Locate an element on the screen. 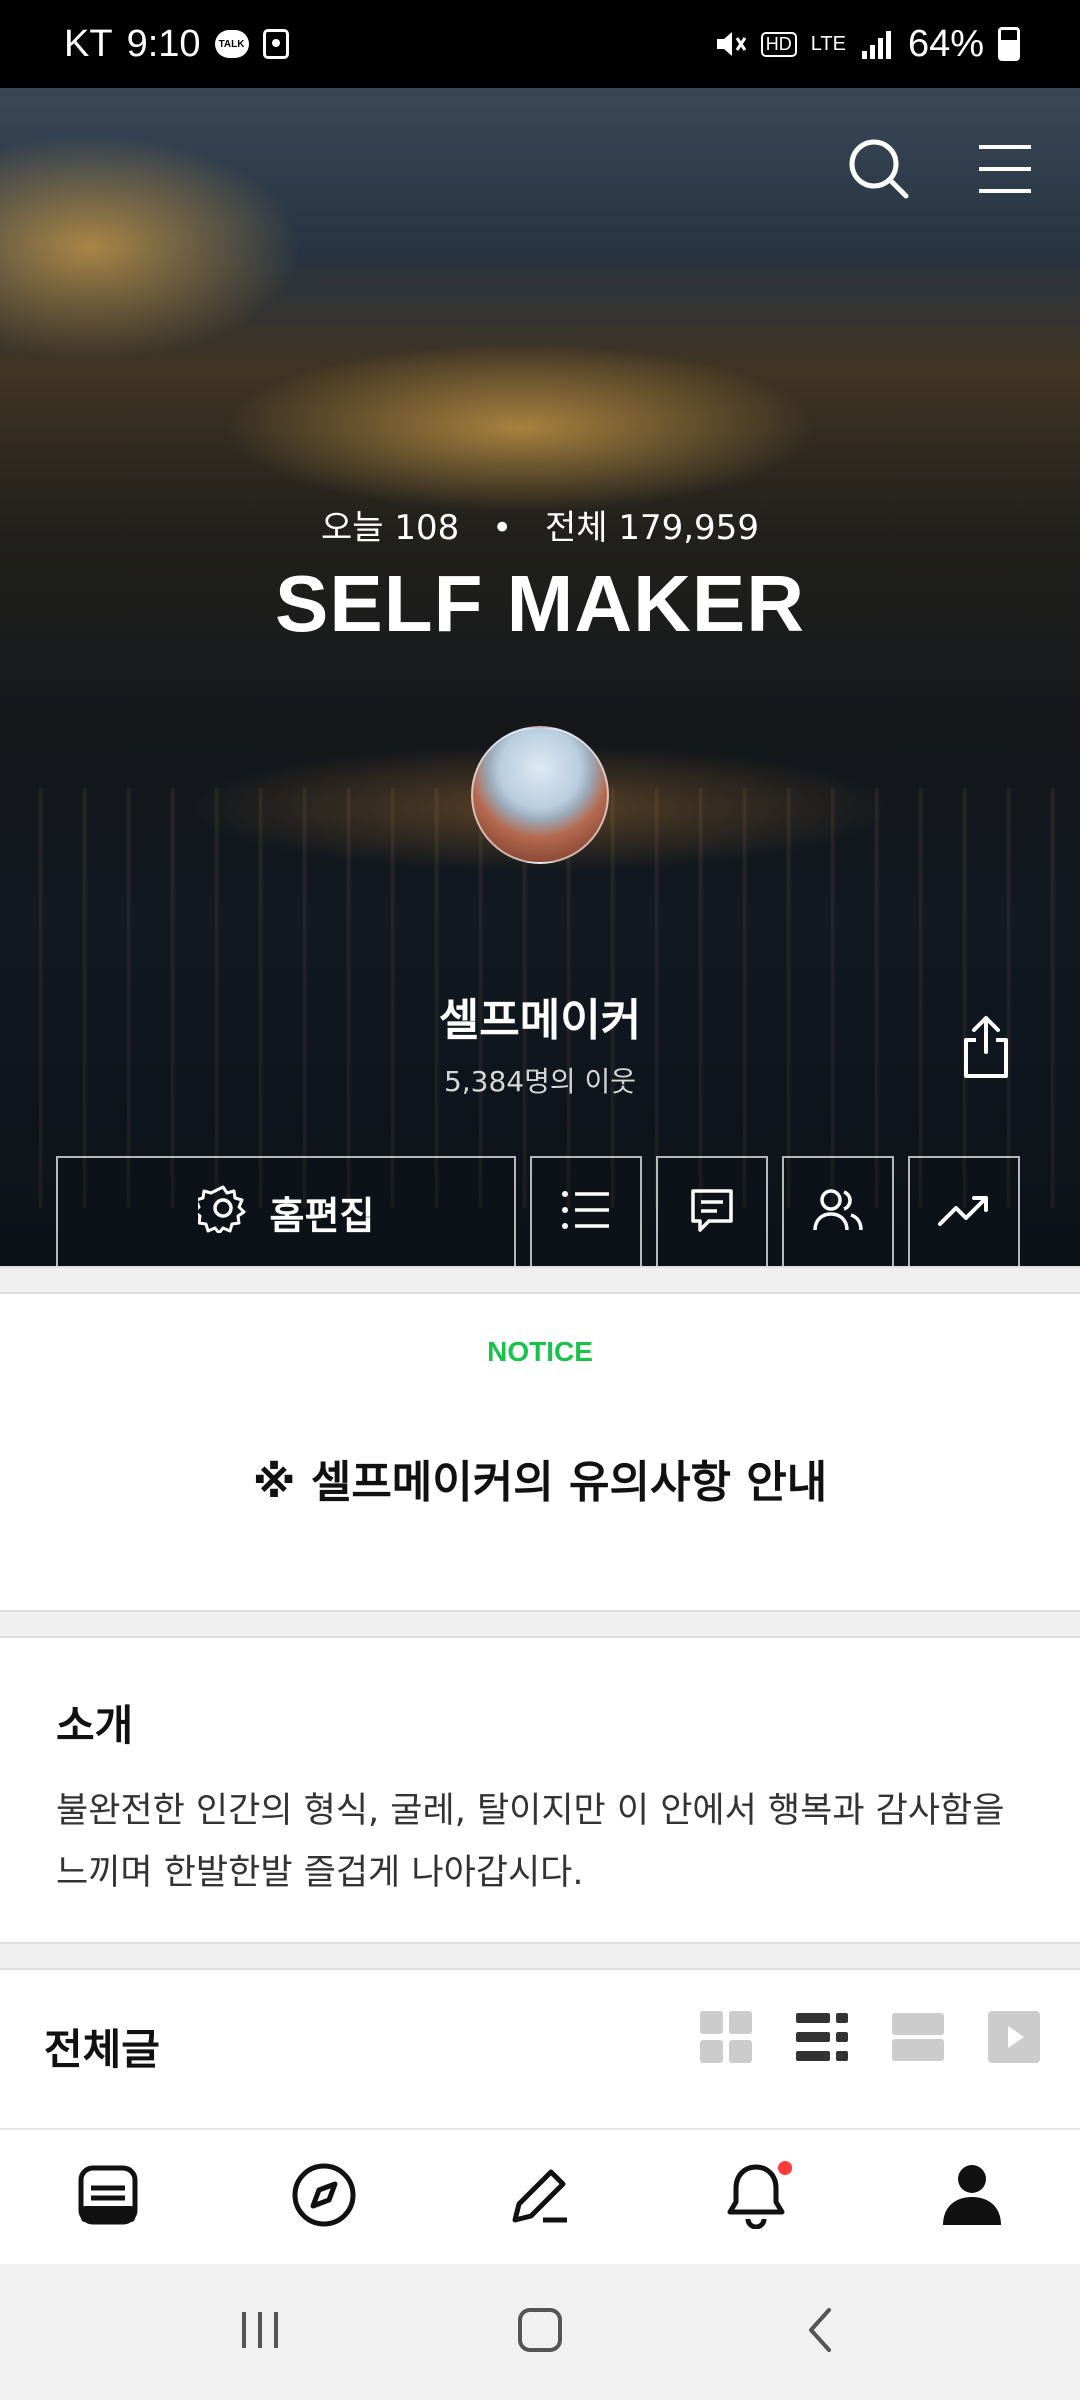 The image size is (1080, 2400). my-tab is located at coordinates (972, 2197).